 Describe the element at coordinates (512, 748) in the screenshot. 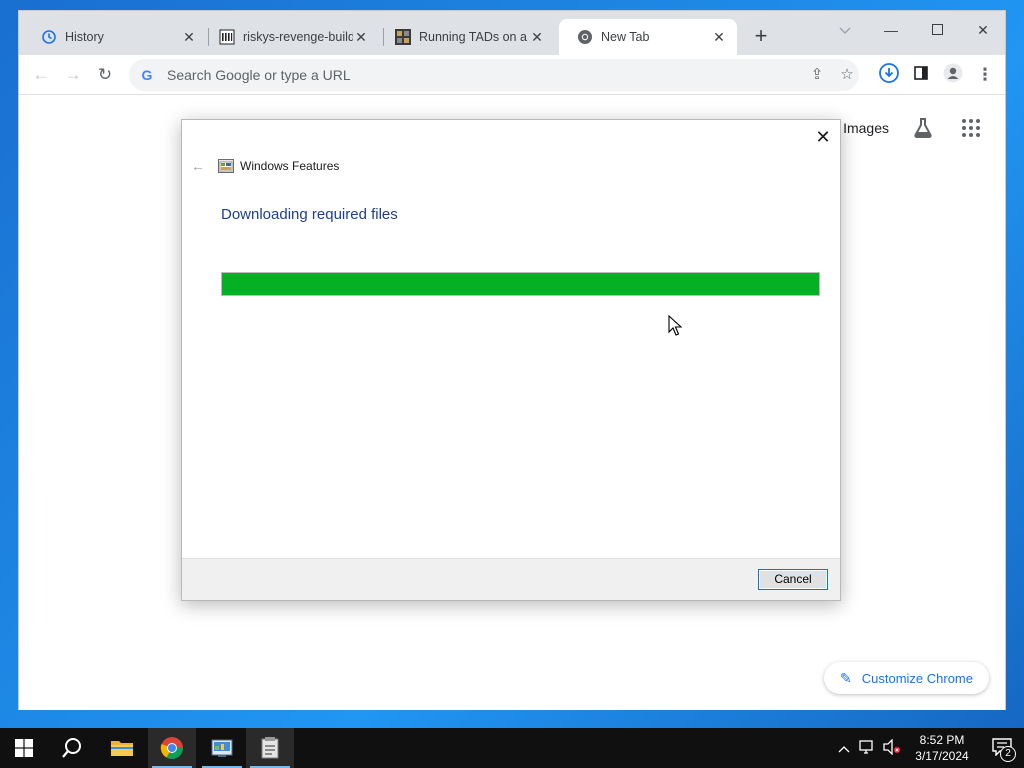

I see `taskbar: 8:52 PM 3/17/2024 2` at that location.